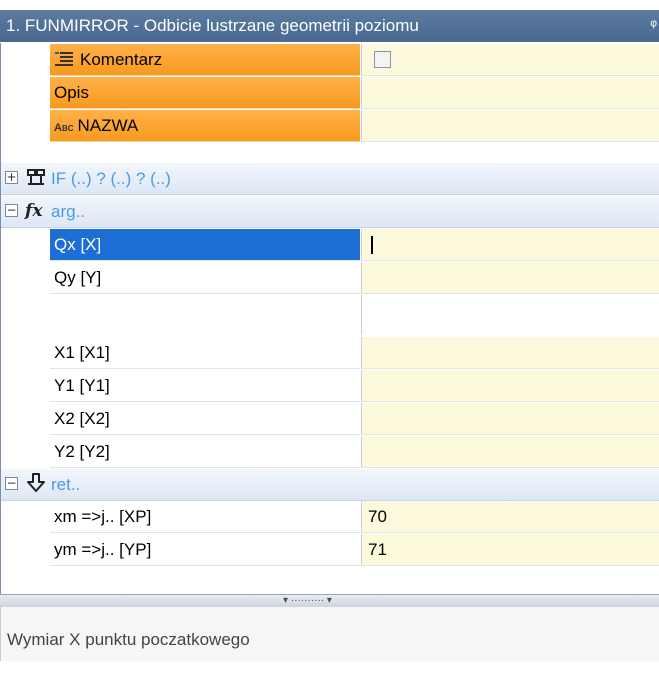  What do you see at coordinates (128, 639) in the screenshot?
I see `description-text: Wymiar X punktu poczatkowego` at bounding box center [128, 639].